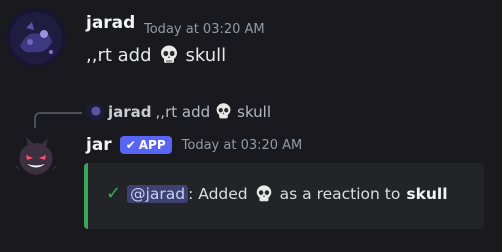 This screenshot has height=252, width=502. I want to click on verified-check-icon: ✔, so click(130, 145).